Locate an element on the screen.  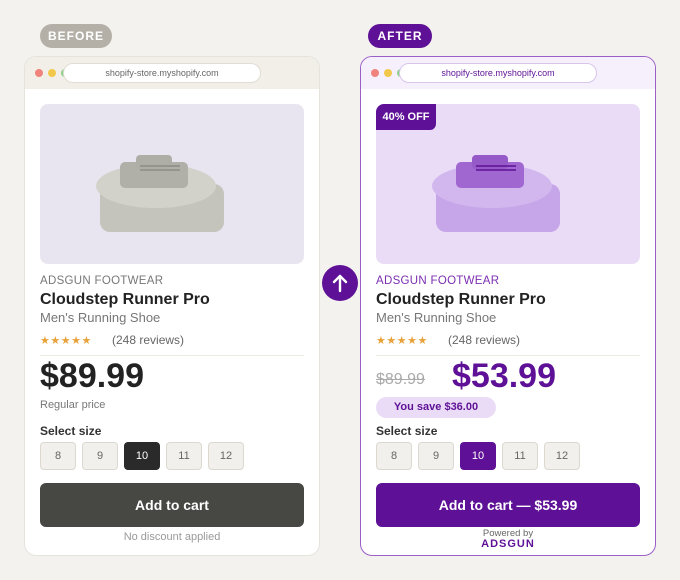
original-price: $89.99 is located at coordinates (400, 379).